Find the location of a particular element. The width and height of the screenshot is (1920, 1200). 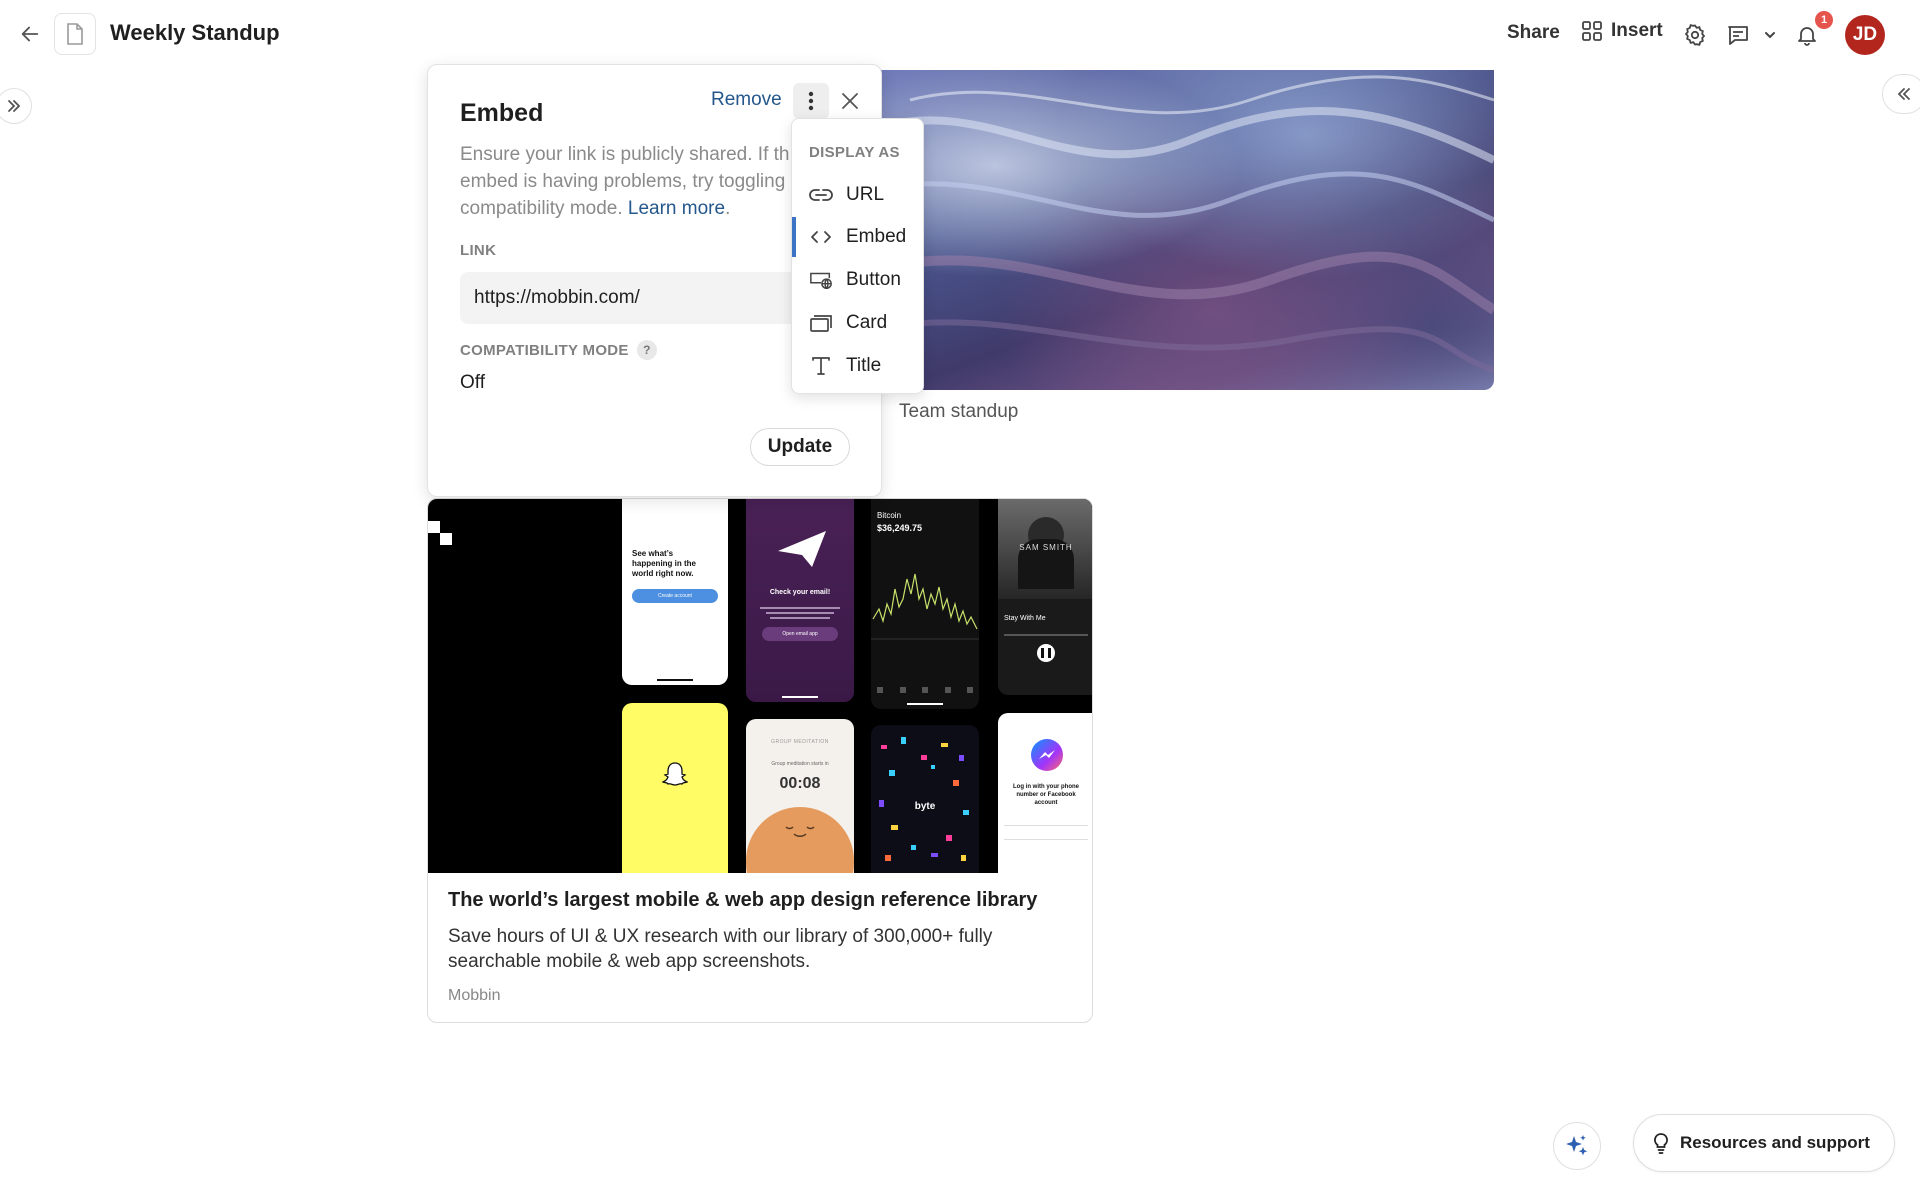

close-icon is located at coordinates (850, 101).